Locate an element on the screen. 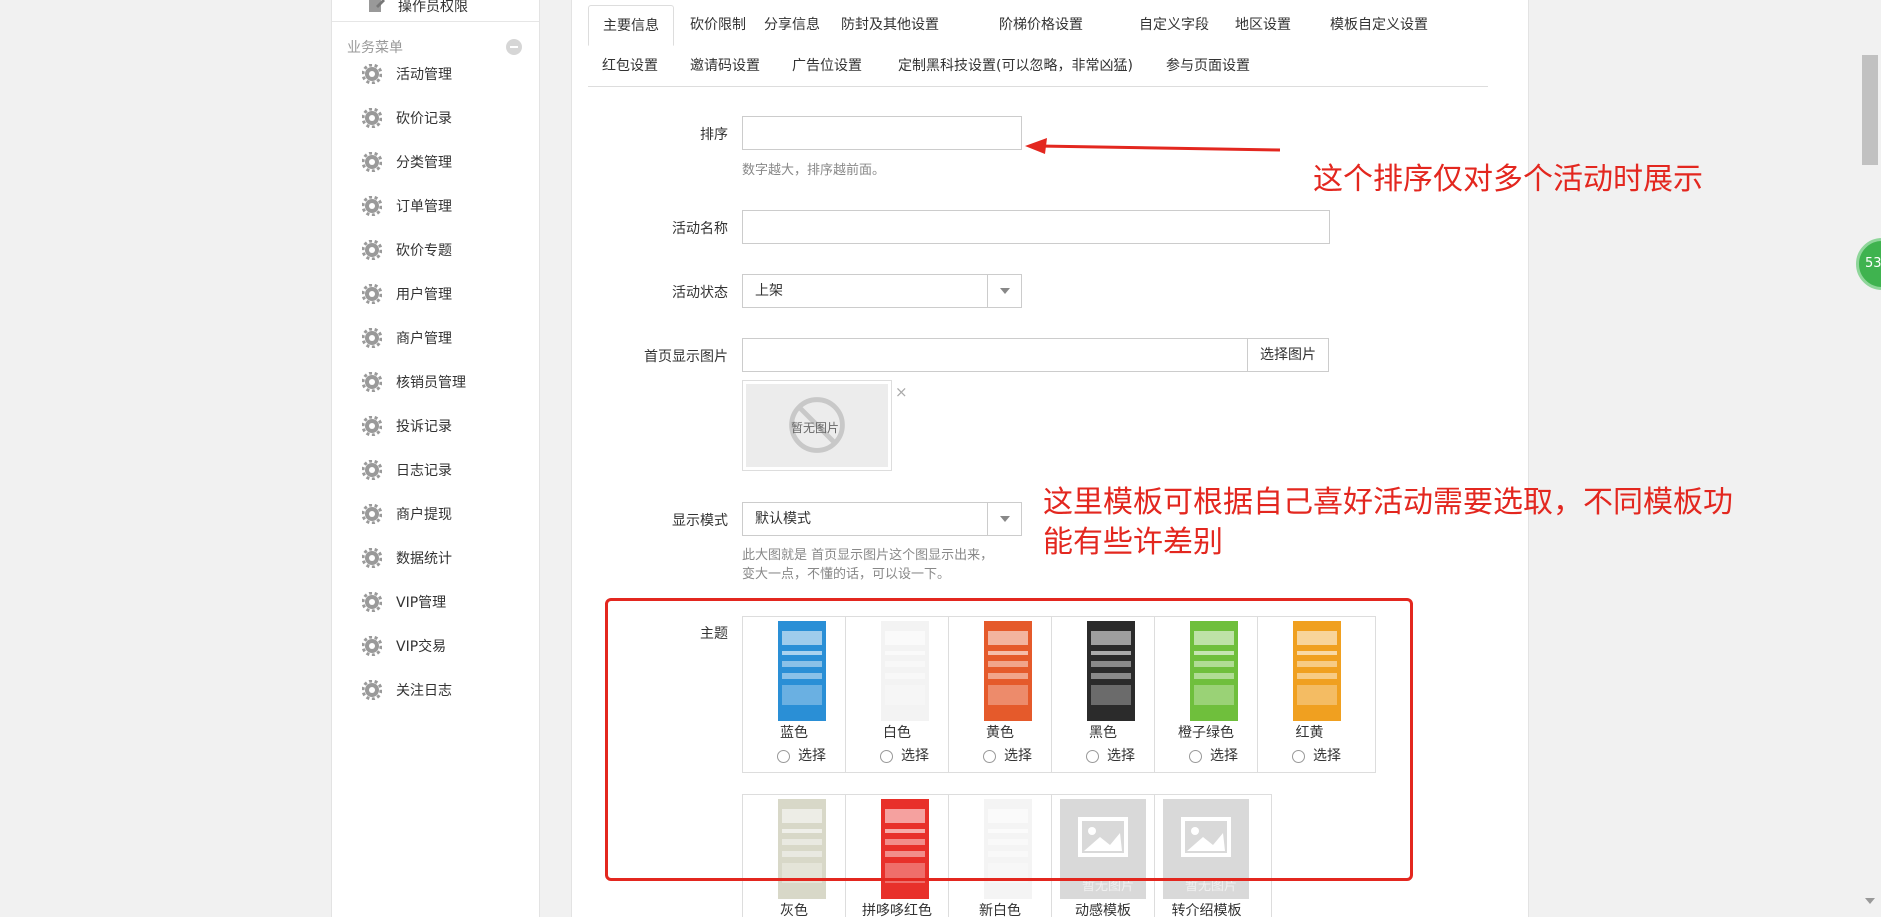 This screenshot has height=917, width=1881. sidebar-item-label: 分类管理 is located at coordinates (424, 163).